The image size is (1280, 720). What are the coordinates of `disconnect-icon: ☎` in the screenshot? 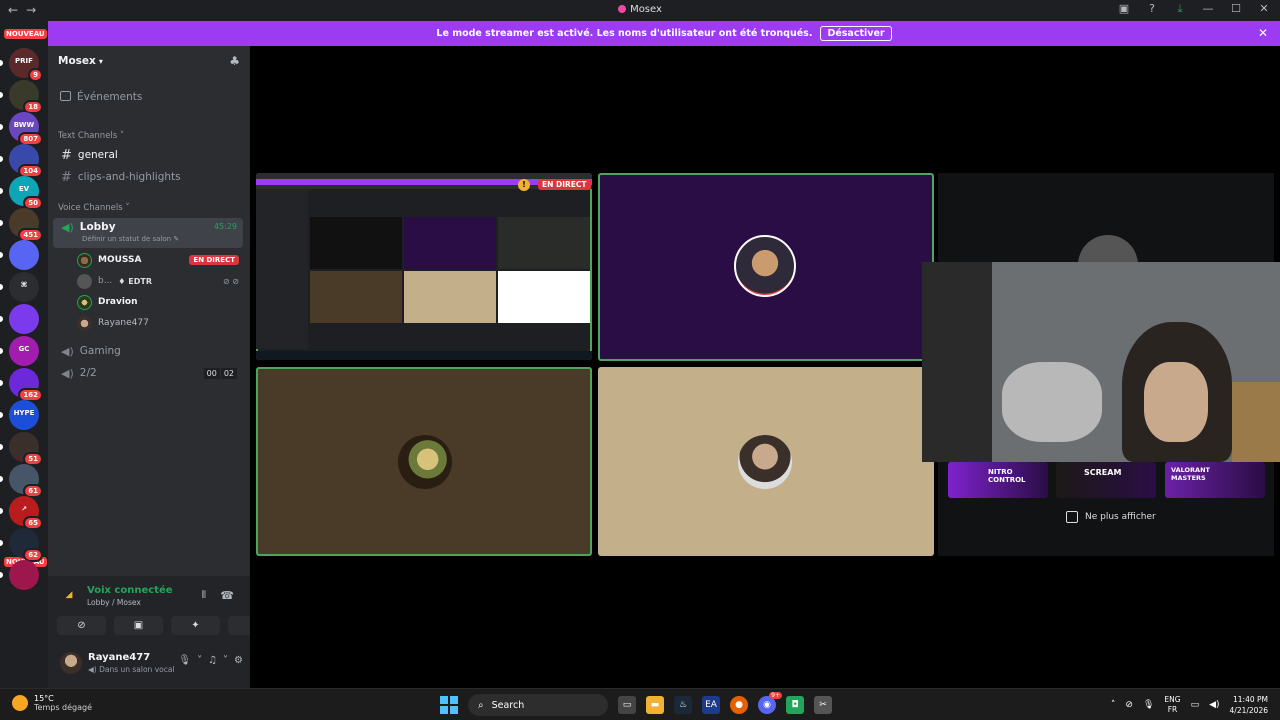 It's located at (227, 595).